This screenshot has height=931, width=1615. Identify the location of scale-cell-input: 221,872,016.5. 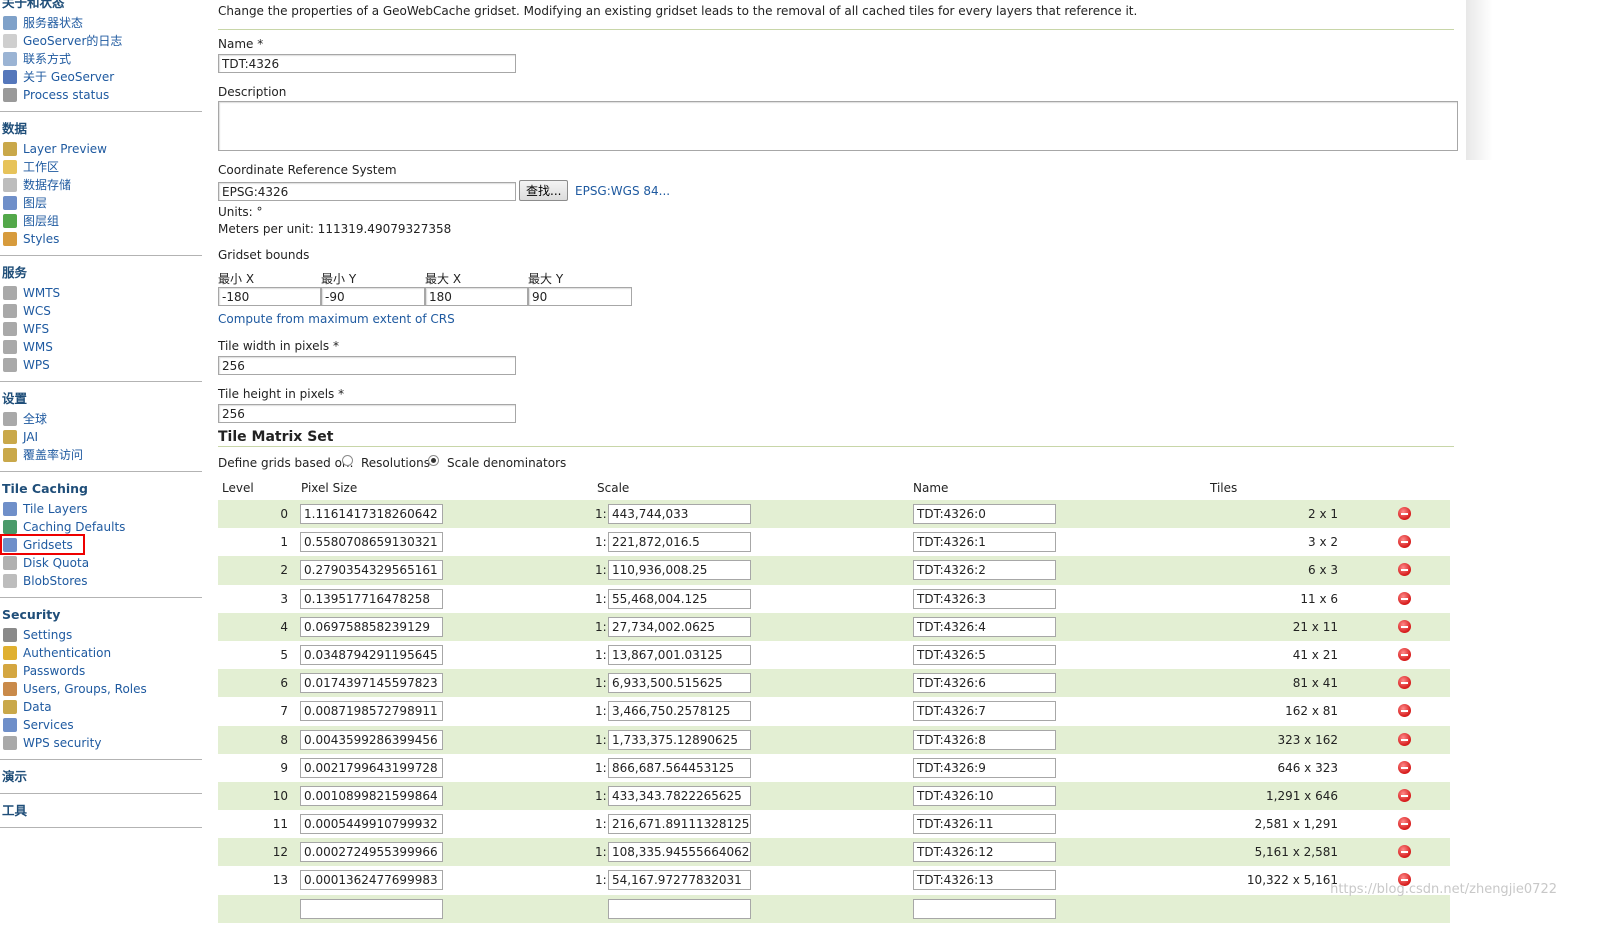
(679, 542).